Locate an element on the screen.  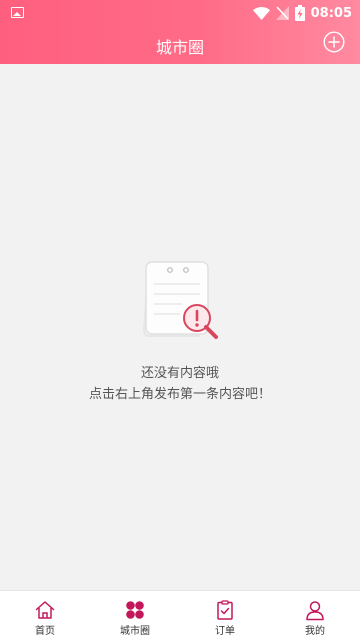
user-icon is located at coordinates (315, 611).